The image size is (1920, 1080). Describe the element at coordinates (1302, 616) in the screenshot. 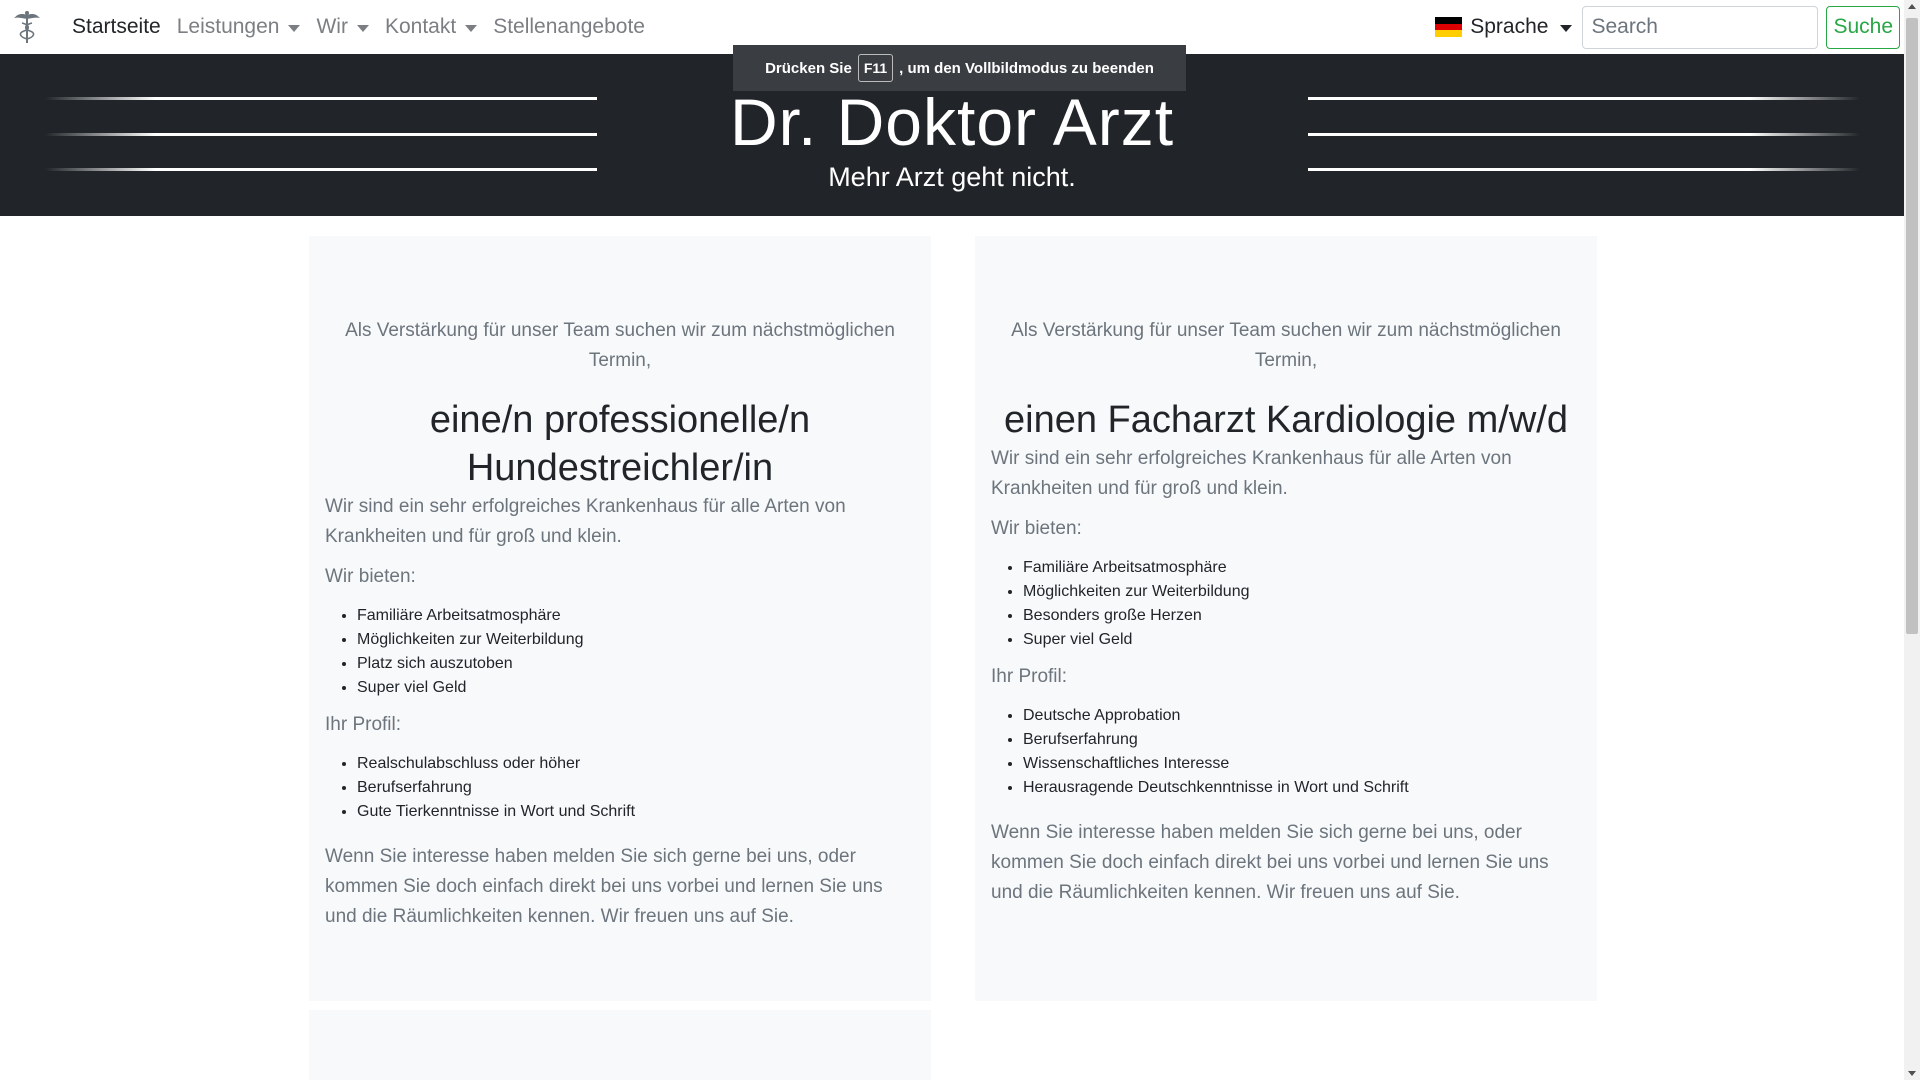

I see `list-item: Besonders große Herzen` at that location.